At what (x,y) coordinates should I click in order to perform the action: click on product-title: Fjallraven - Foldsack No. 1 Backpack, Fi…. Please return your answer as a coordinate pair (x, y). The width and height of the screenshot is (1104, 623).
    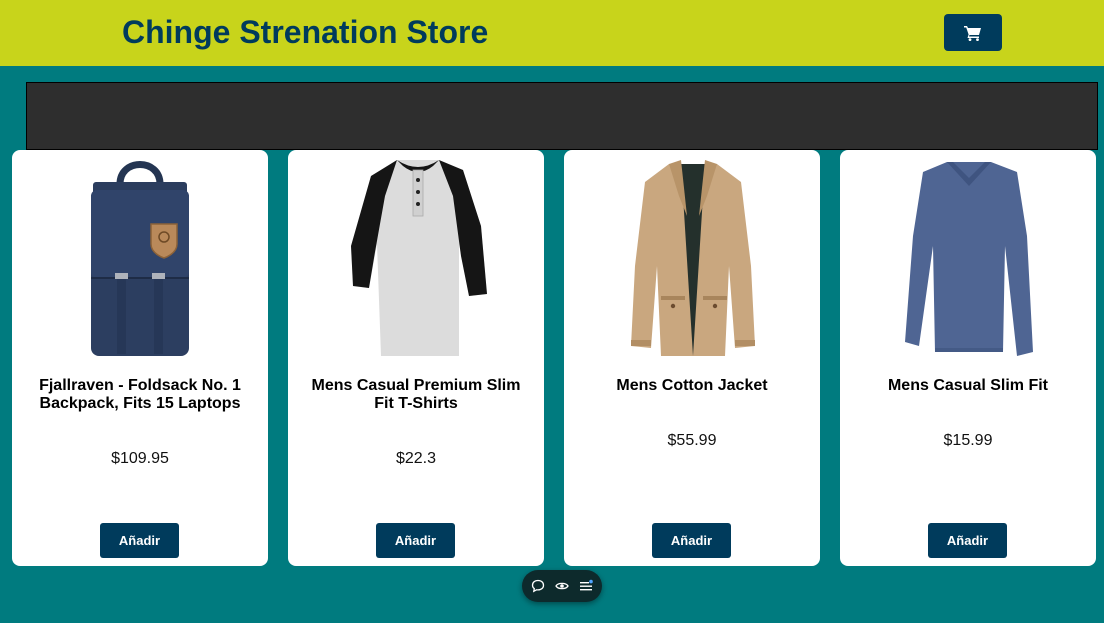
    Looking at the image, I should click on (140, 394).